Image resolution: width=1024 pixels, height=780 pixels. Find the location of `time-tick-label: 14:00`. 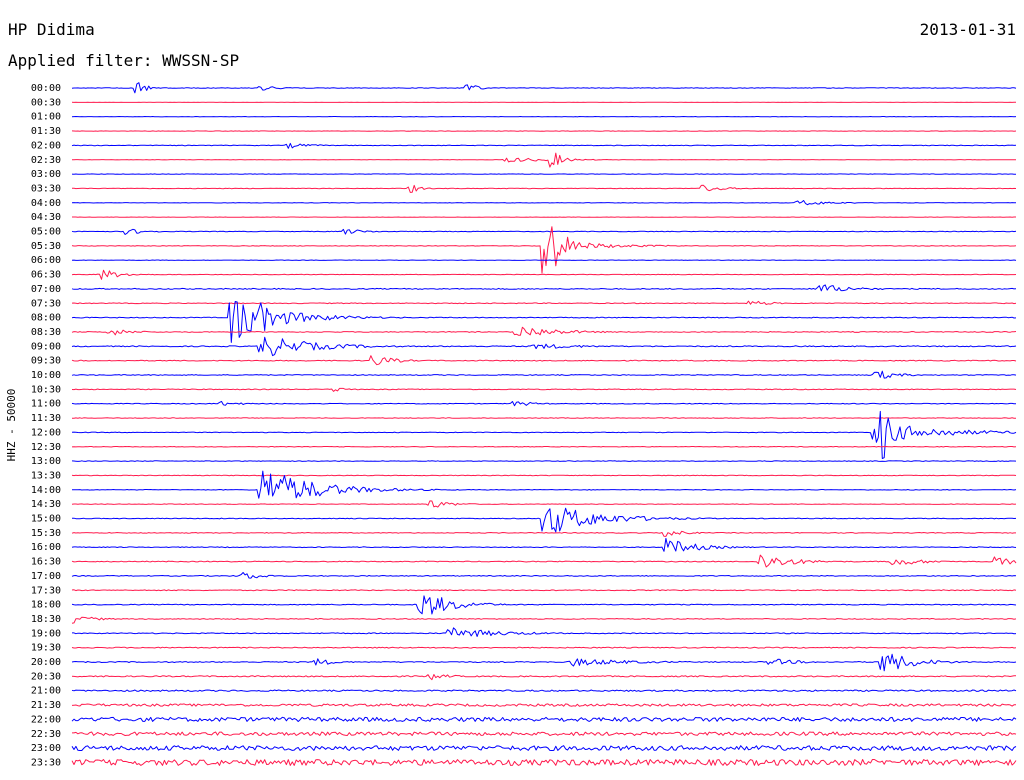

time-tick-label: 14:00 is located at coordinates (46, 490).